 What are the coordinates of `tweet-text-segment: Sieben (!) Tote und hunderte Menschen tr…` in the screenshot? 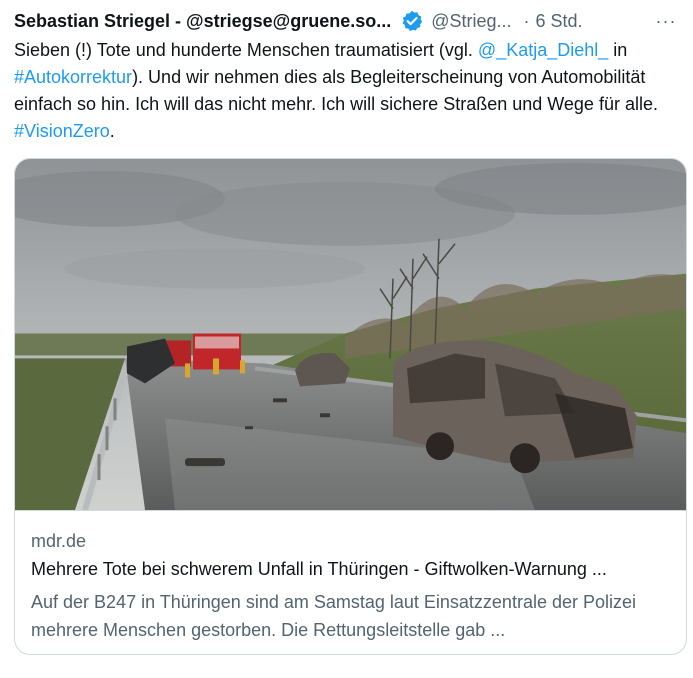 It's located at (246, 50).